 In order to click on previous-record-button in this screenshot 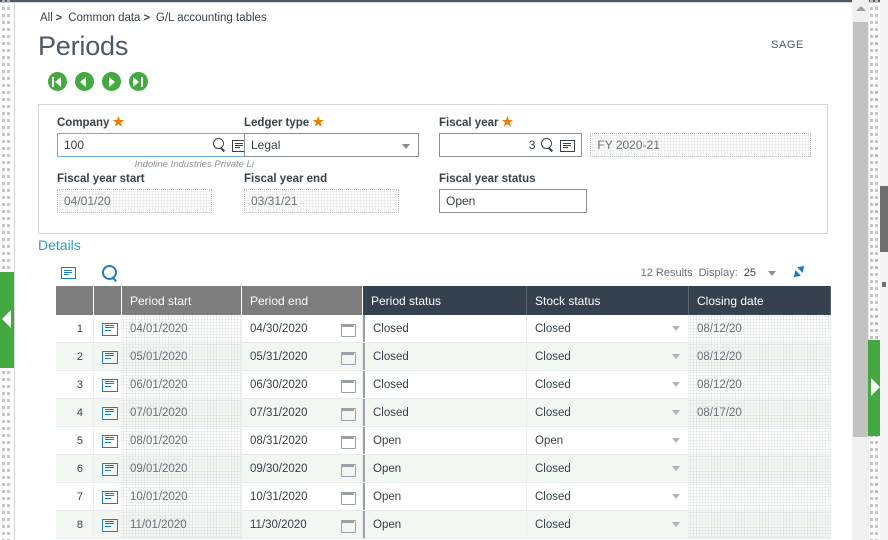, I will do `click(84, 81)`.